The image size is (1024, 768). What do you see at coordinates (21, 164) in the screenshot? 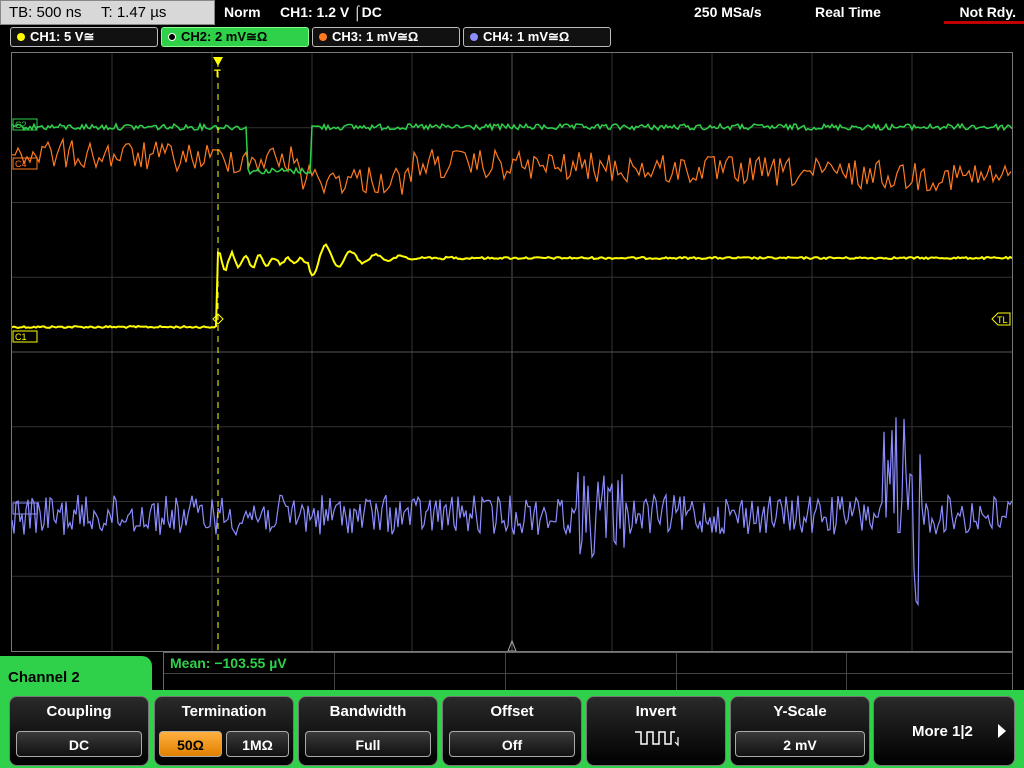
I see `ch3-offset-label: C4` at bounding box center [21, 164].